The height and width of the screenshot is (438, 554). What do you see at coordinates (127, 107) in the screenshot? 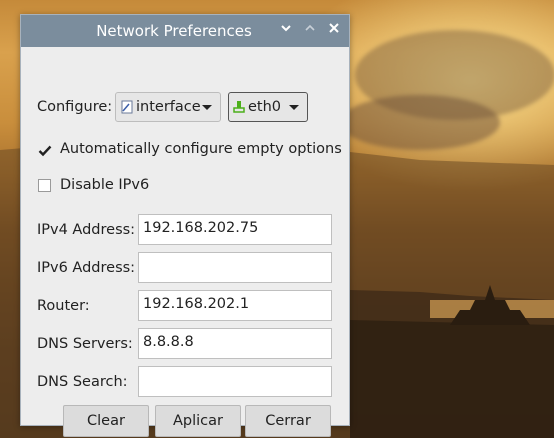
I see `interface-icon` at bounding box center [127, 107].